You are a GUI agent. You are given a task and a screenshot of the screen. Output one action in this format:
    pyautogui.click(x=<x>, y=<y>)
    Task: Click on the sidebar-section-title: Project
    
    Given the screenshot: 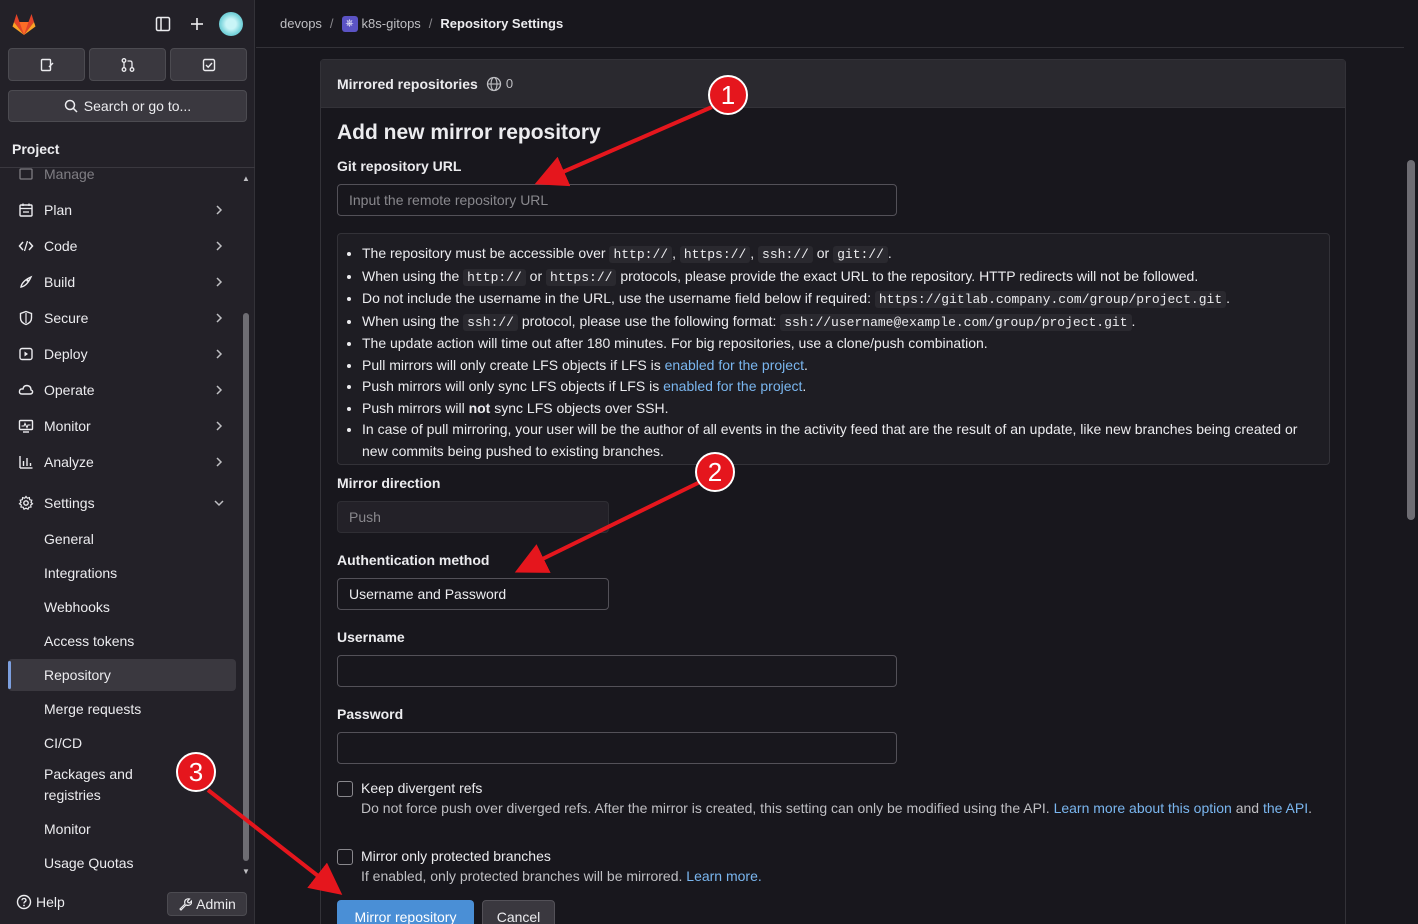 What is the action you would take?
    pyautogui.click(x=36, y=149)
    